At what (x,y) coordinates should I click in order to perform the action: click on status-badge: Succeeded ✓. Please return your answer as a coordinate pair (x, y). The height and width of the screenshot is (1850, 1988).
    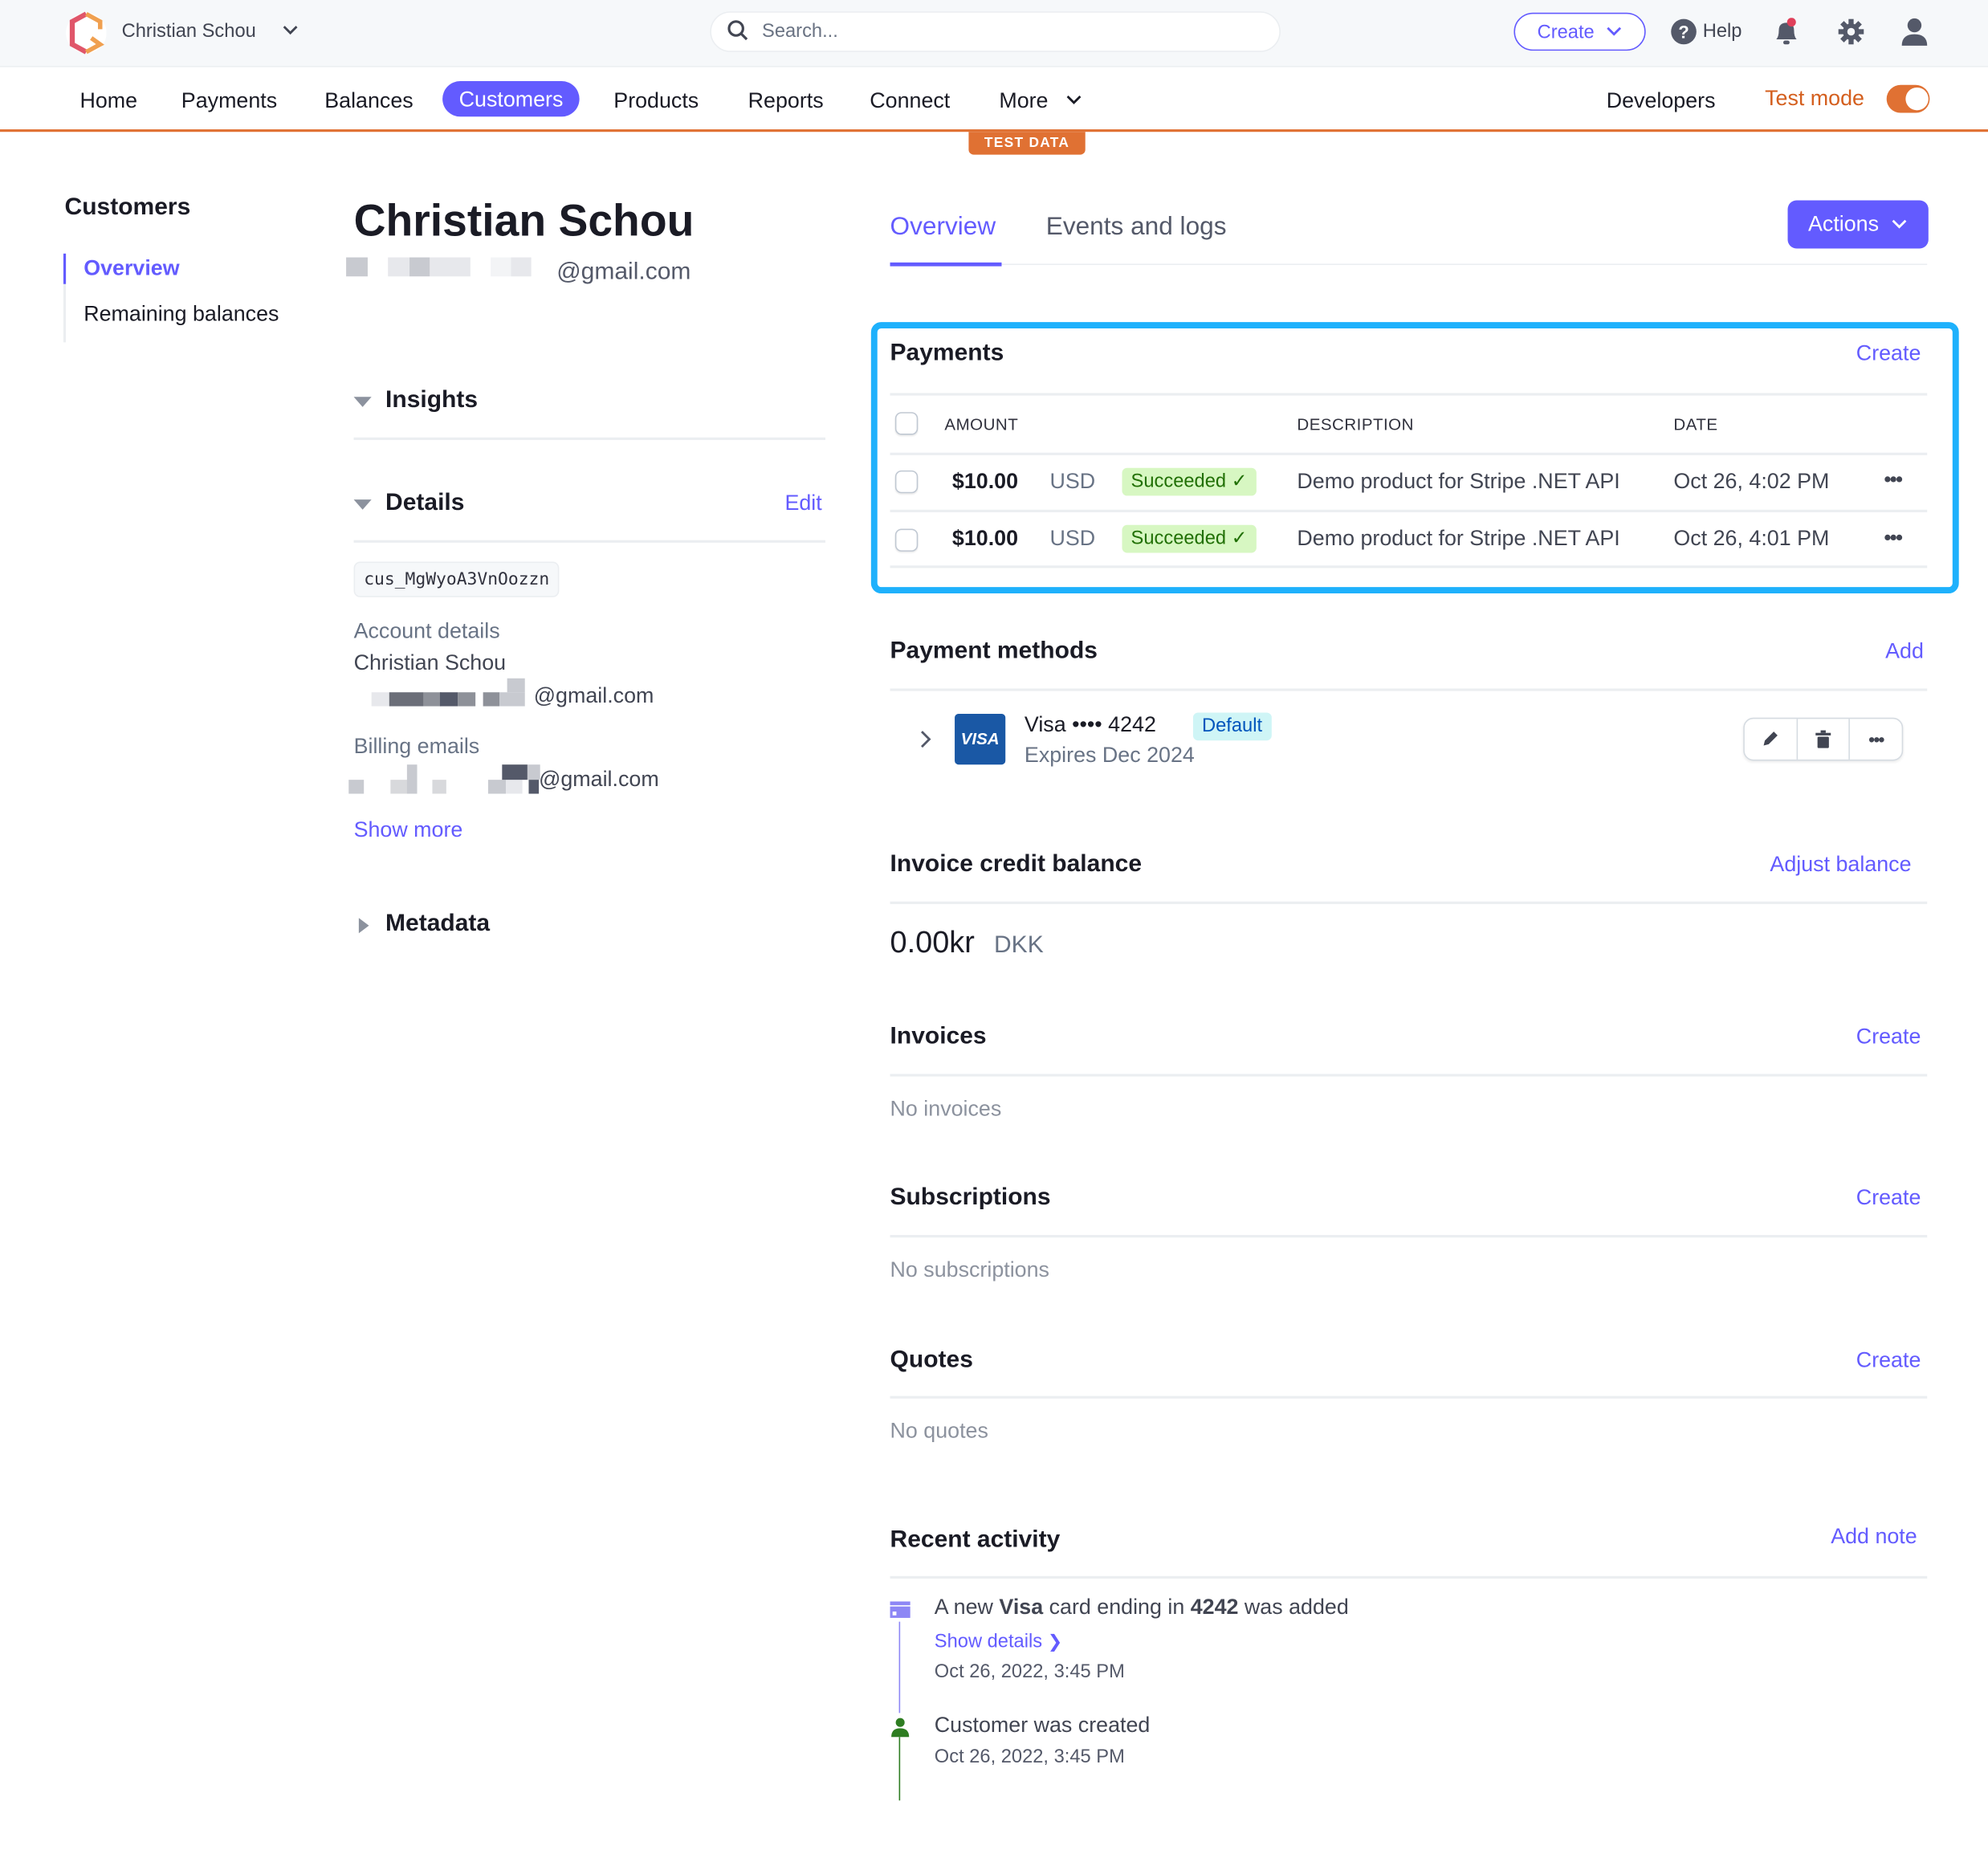
    Looking at the image, I should click on (1189, 481).